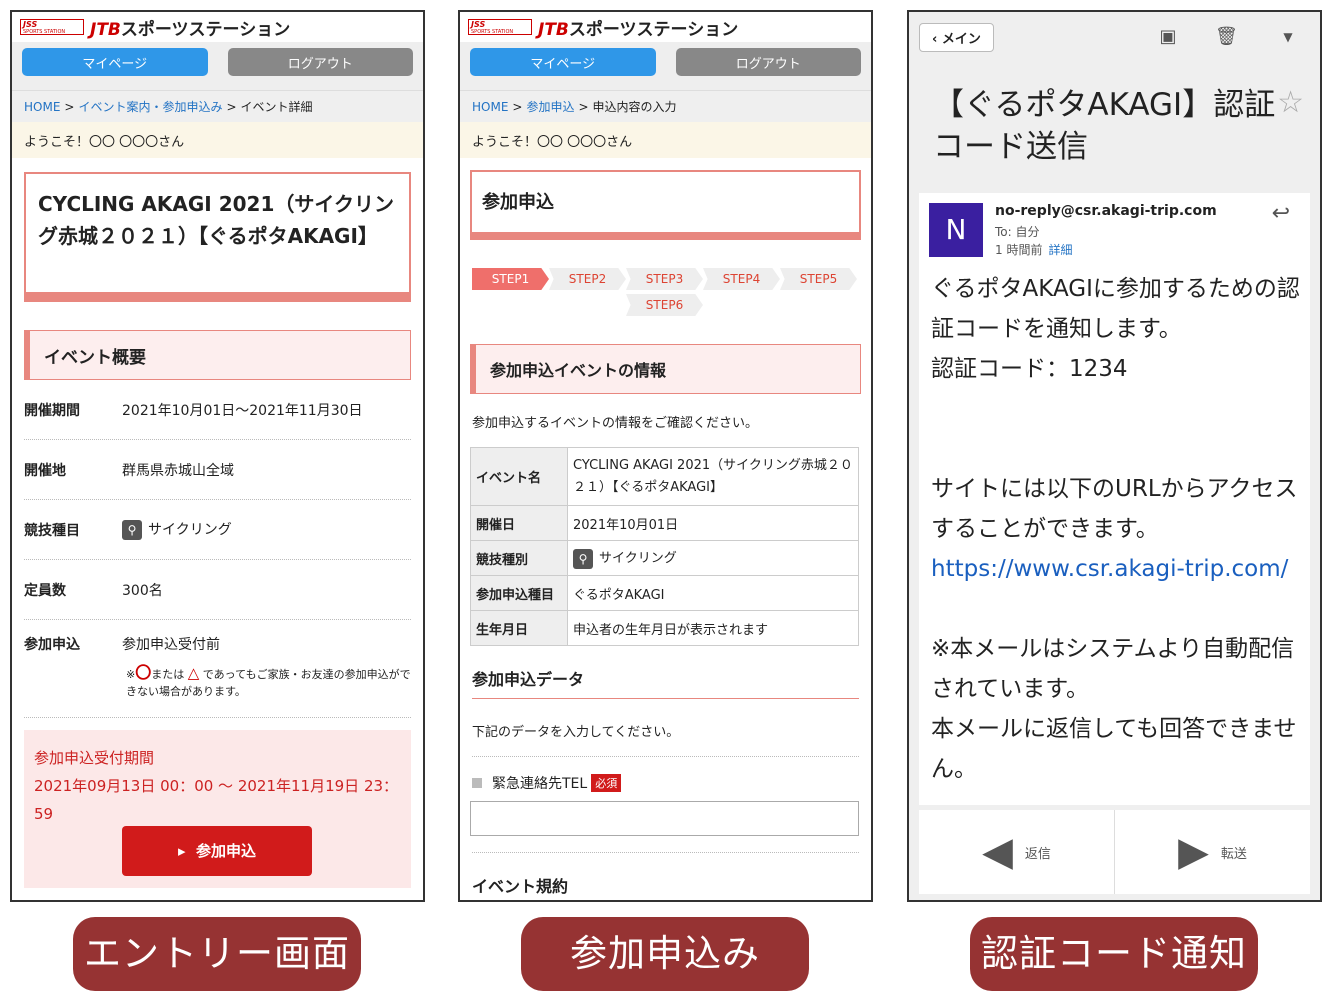 The width and height of the screenshot is (1330, 1000). What do you see at coordinates (150, 106) in the screenshot?
I see `crumb-events-link: イベント案内・参加申込み` at bounding box center [150, 106].